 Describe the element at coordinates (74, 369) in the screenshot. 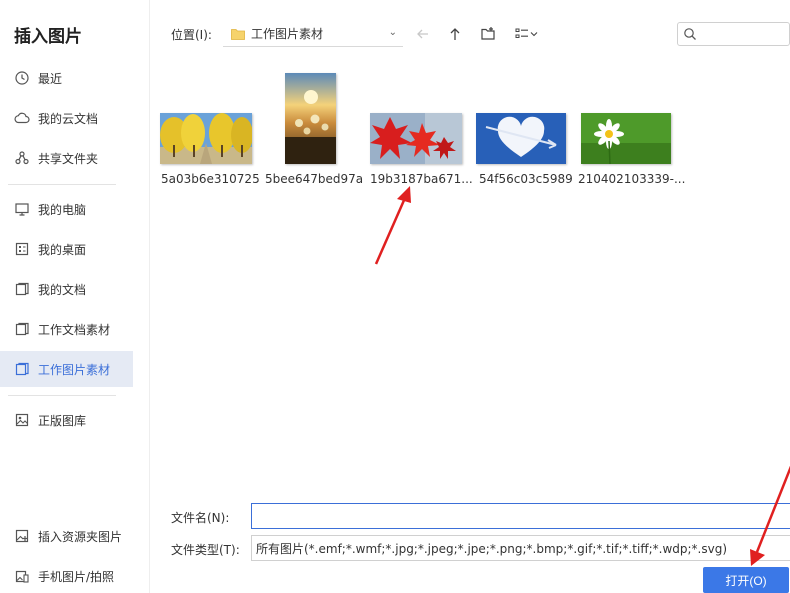

I see `sidebar-item-label: 工作图片素材` at that location.